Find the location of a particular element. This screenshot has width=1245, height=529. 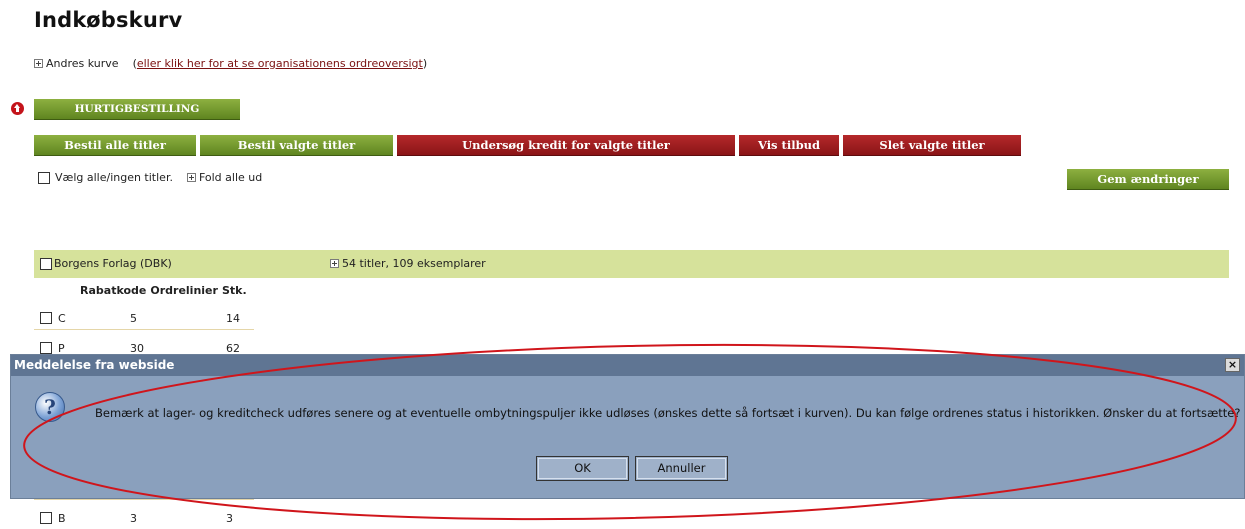

order-lines: 3 is located at coordinates (133, 518).